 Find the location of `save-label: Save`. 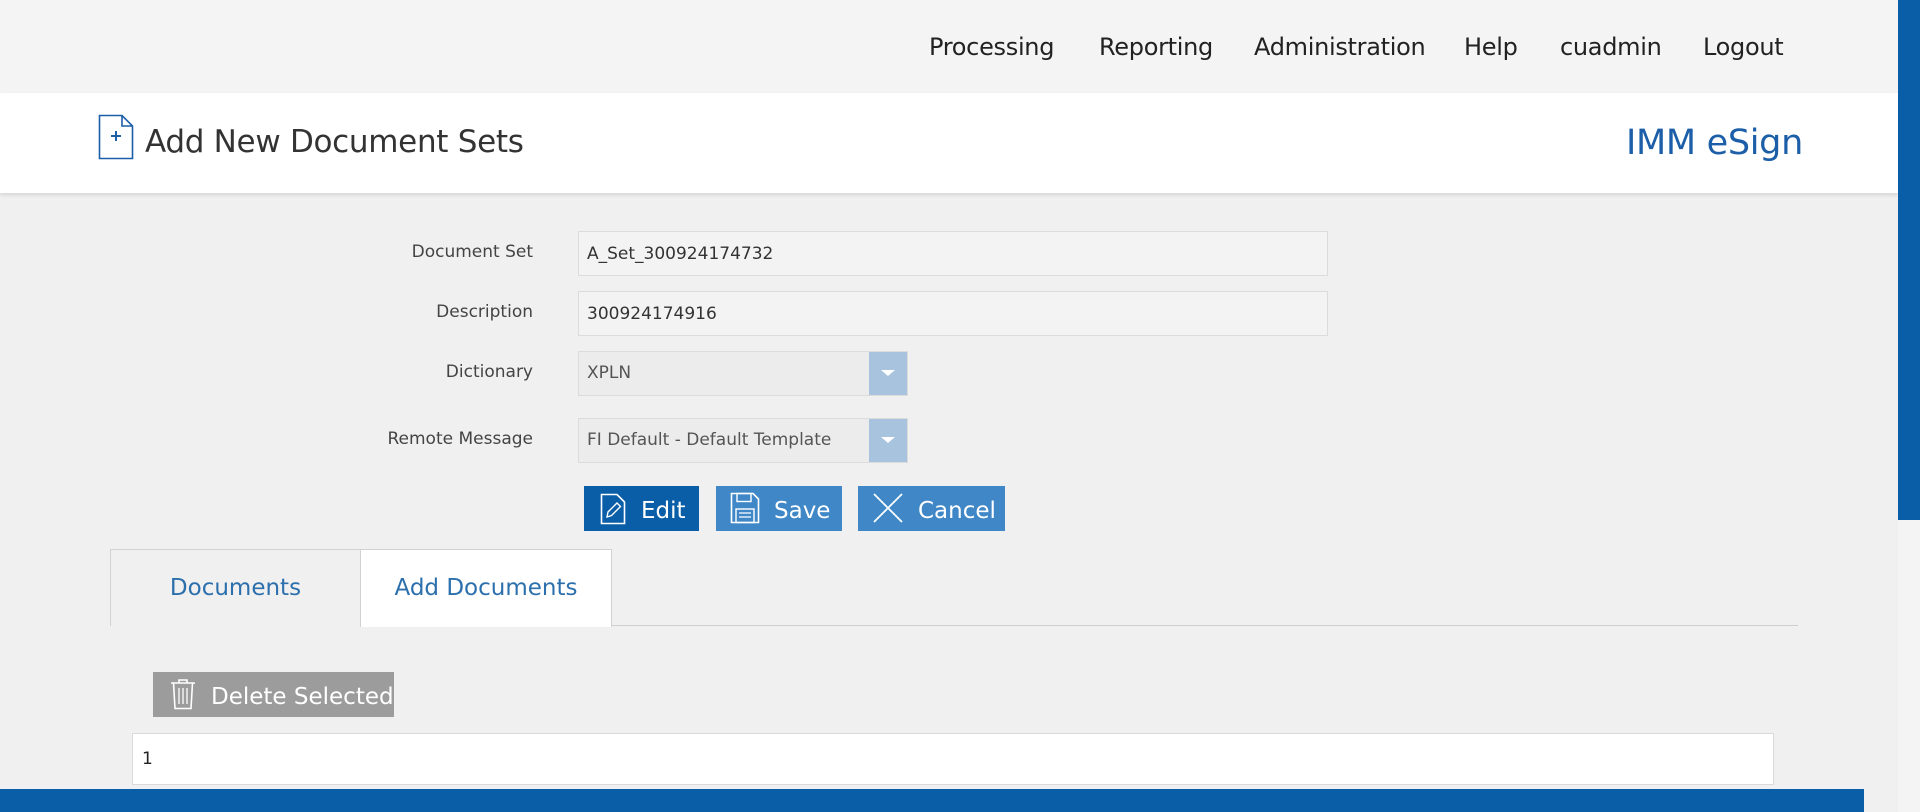

save-label: Save is located at coordinates (802, 511).